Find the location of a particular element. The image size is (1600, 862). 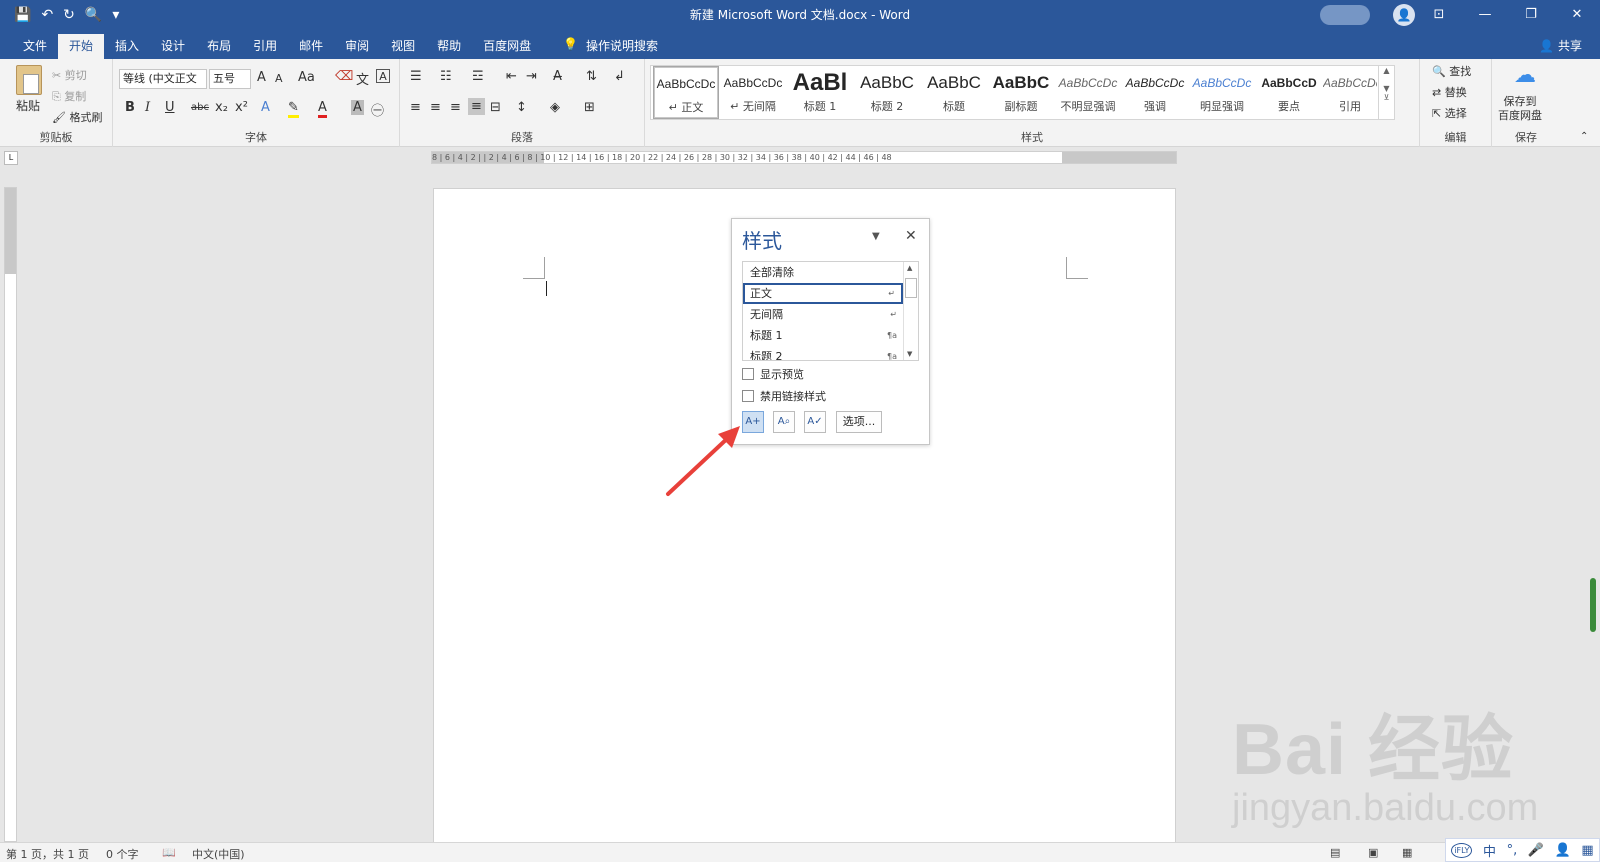

list-item-normal: 正文 ↵ is located at coordinates (823, 293).